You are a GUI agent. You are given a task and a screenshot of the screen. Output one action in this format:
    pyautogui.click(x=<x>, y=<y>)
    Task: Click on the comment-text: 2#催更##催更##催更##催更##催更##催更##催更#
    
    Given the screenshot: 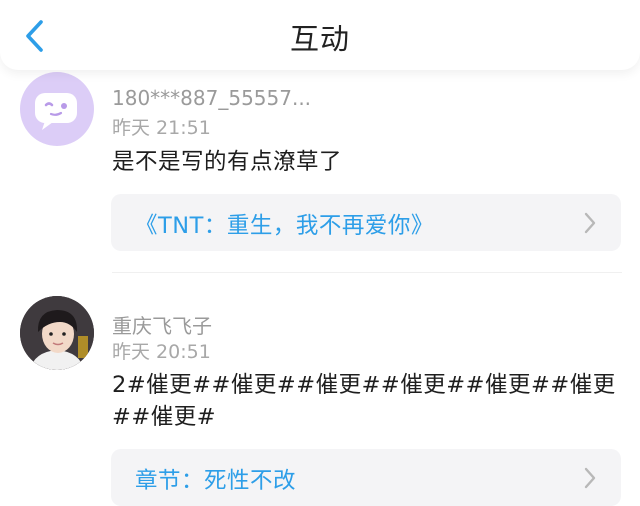 What is the action you would take?
    pyautogui.click(x=364, y=401)
    